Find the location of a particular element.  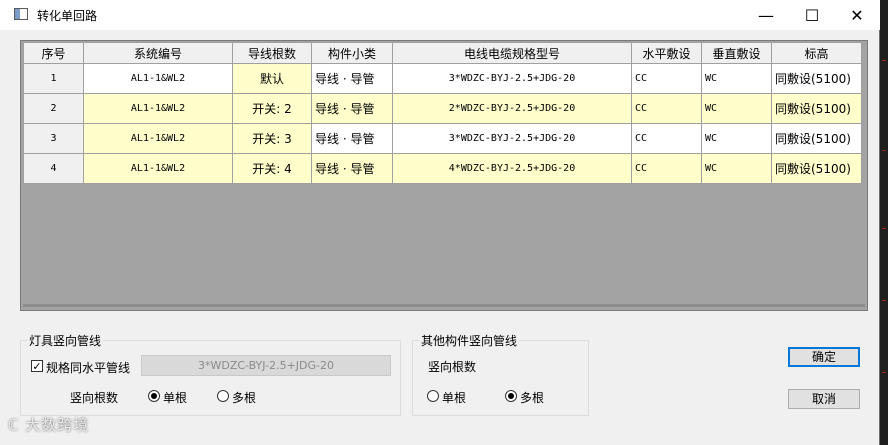

cancel-button: 取消 is located at coordinates (824, 399).